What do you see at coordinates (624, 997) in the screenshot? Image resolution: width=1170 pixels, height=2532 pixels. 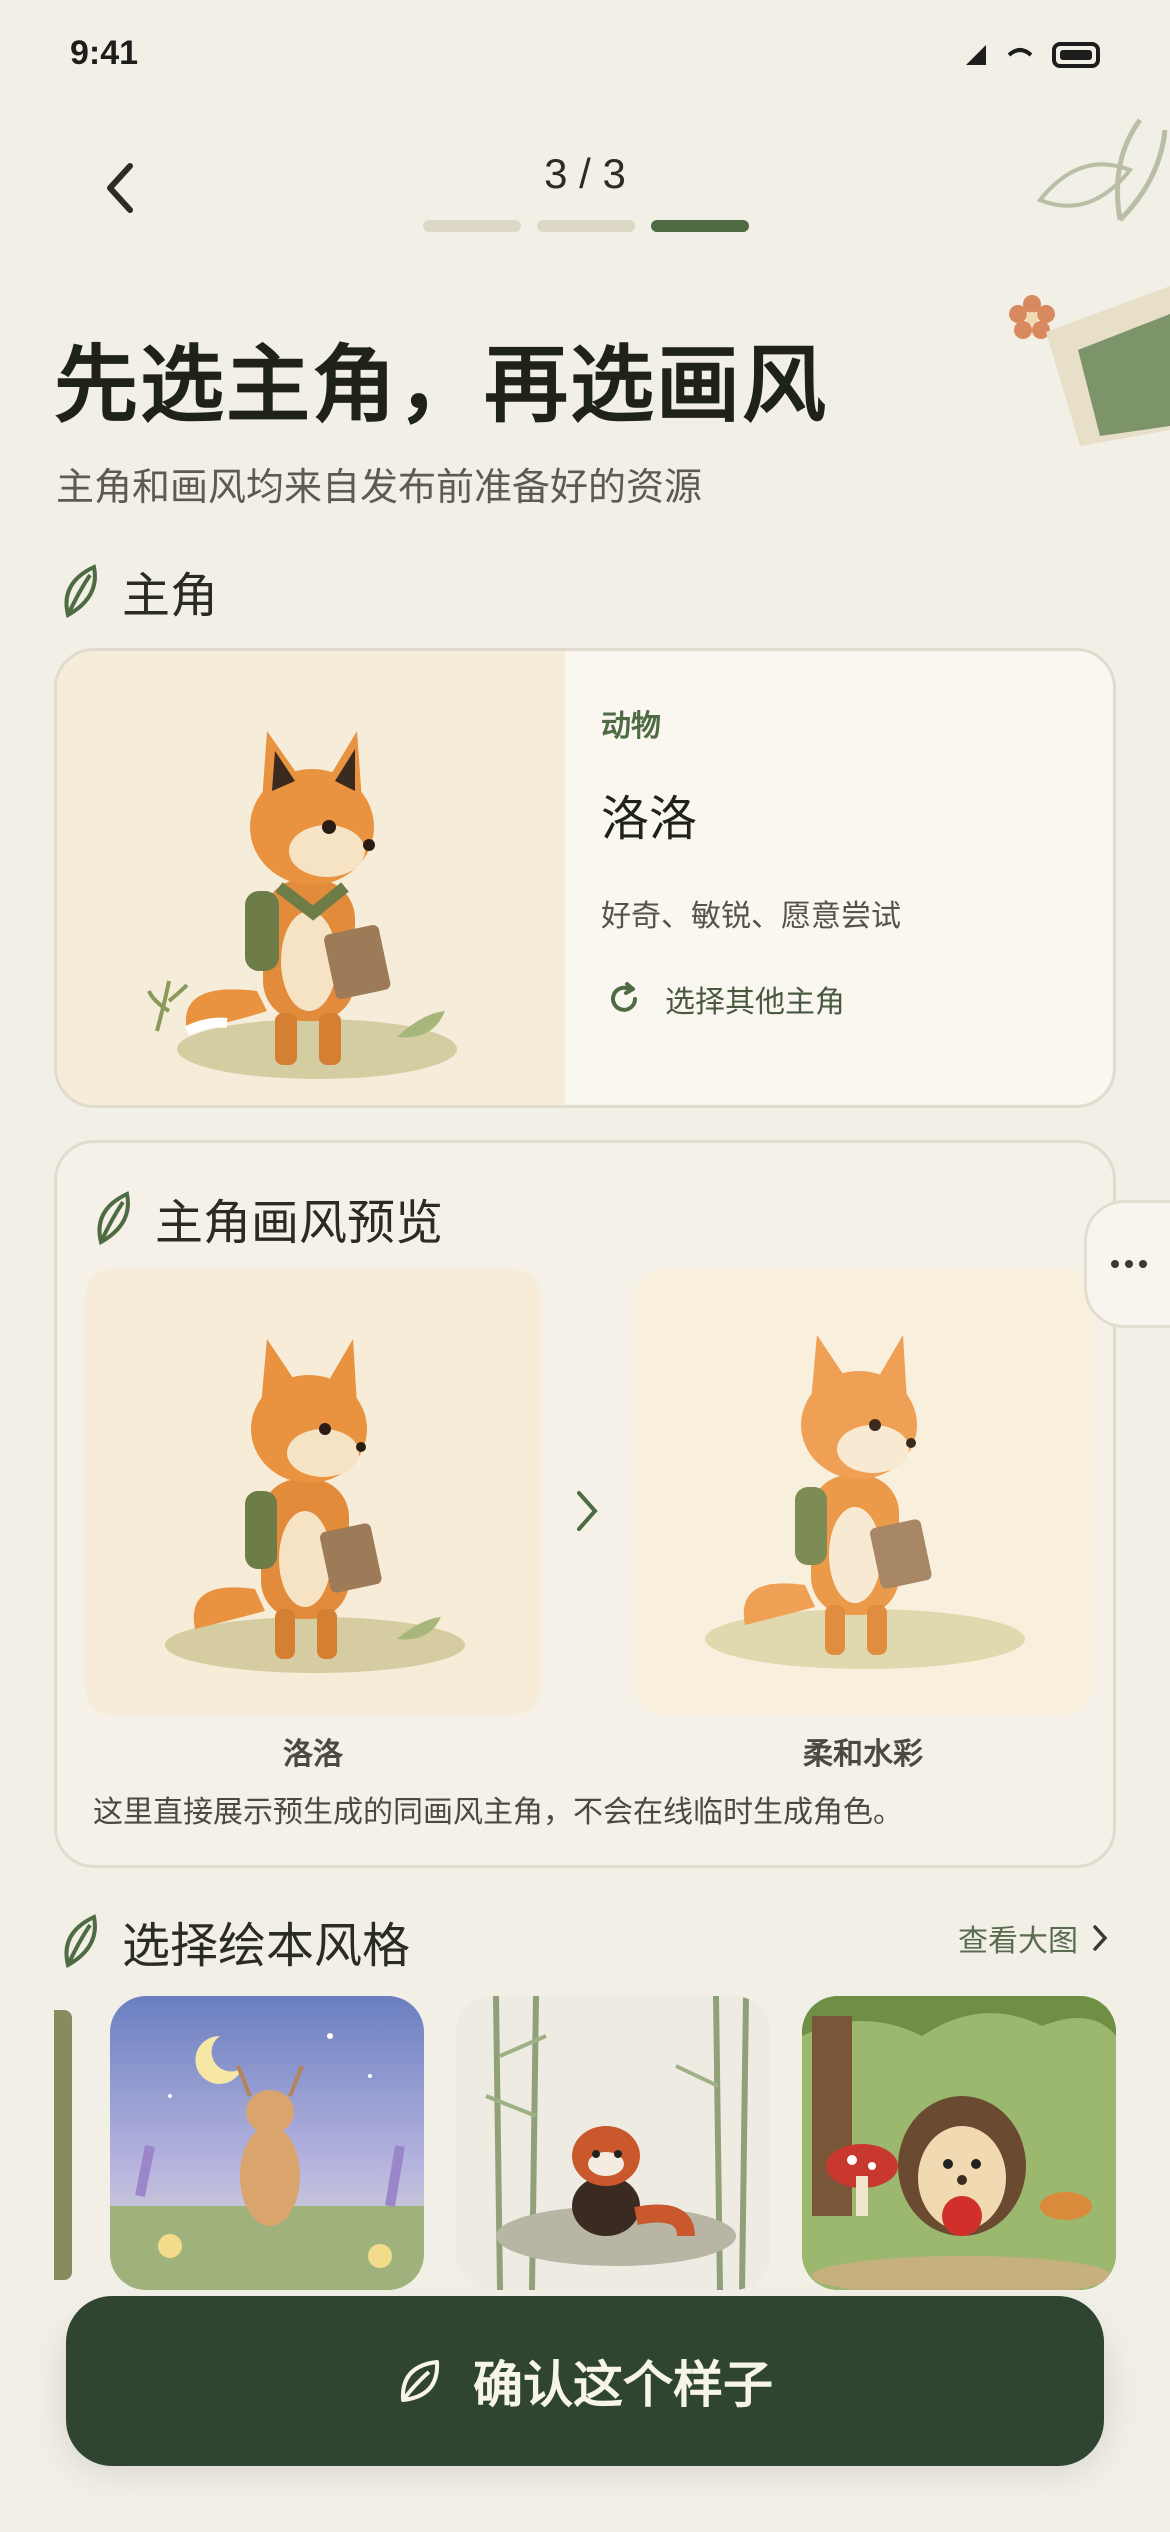 I see `refresh-icon` at bounding box center [624, 997].